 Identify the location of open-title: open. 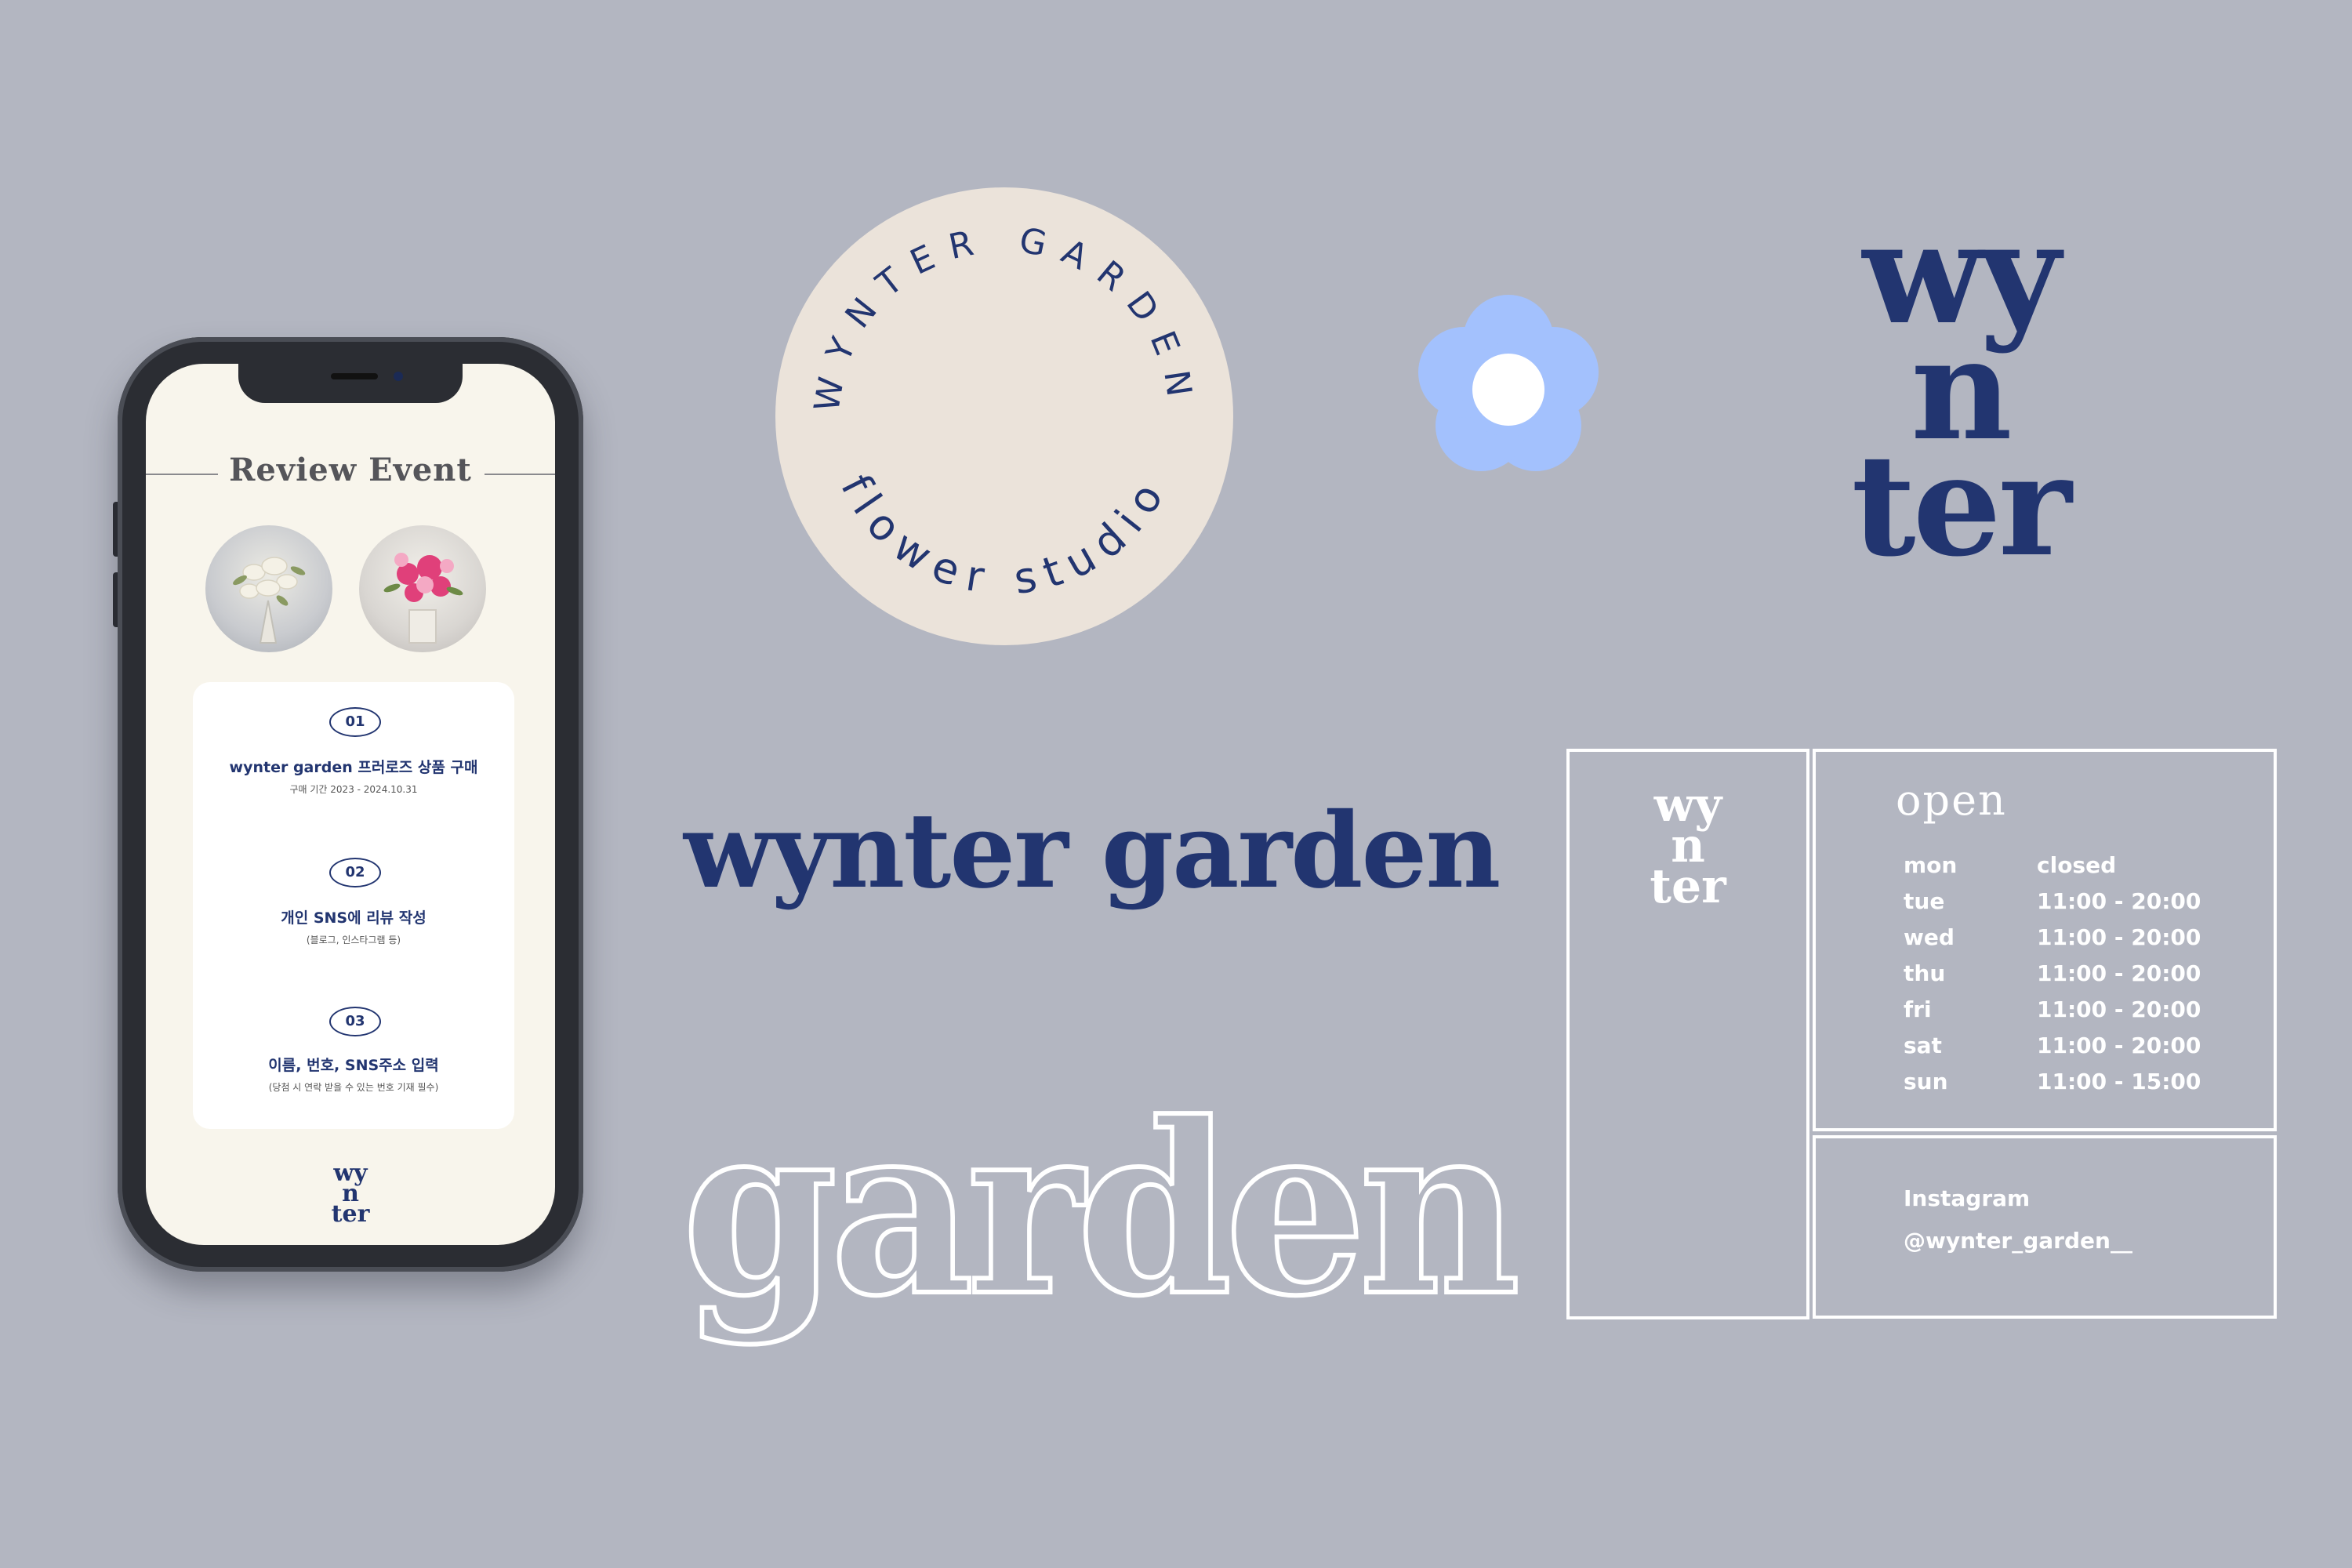
(1951, 800).